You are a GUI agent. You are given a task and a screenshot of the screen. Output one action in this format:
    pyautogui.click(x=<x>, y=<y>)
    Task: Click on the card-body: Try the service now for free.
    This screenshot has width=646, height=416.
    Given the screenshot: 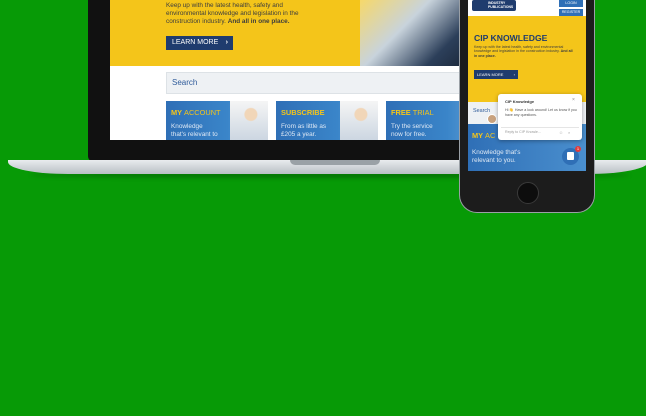 What is the action you would take?
    pyautogui.click(x=412, y=130)
    